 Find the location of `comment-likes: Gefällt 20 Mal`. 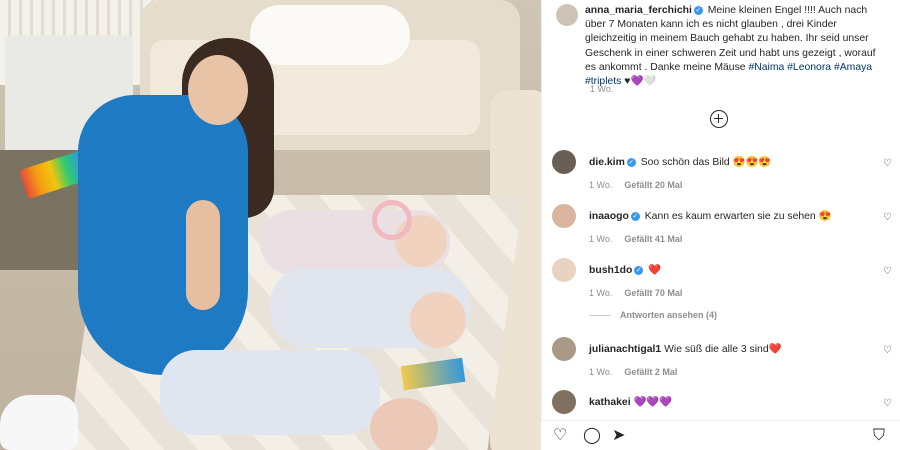

comment-likes: Gefällt 20 Mal is located at coordinates (653, 185).